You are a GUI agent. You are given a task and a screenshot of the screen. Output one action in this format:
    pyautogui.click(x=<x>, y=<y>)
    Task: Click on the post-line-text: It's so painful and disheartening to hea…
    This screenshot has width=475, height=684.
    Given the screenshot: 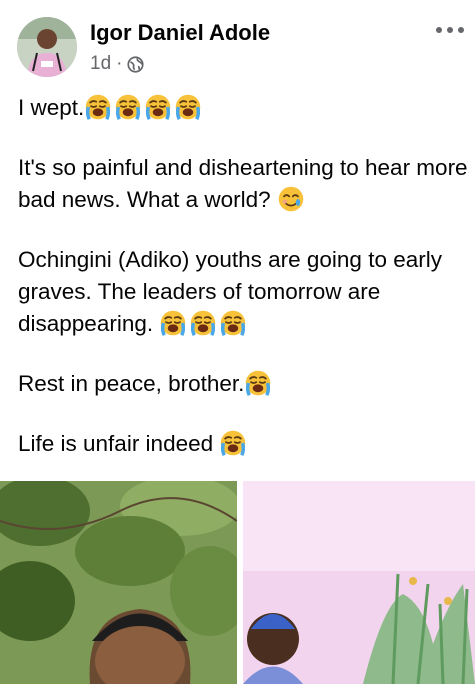 What is the action you would take?
    pyautogui.click(x=243, y=183)
    